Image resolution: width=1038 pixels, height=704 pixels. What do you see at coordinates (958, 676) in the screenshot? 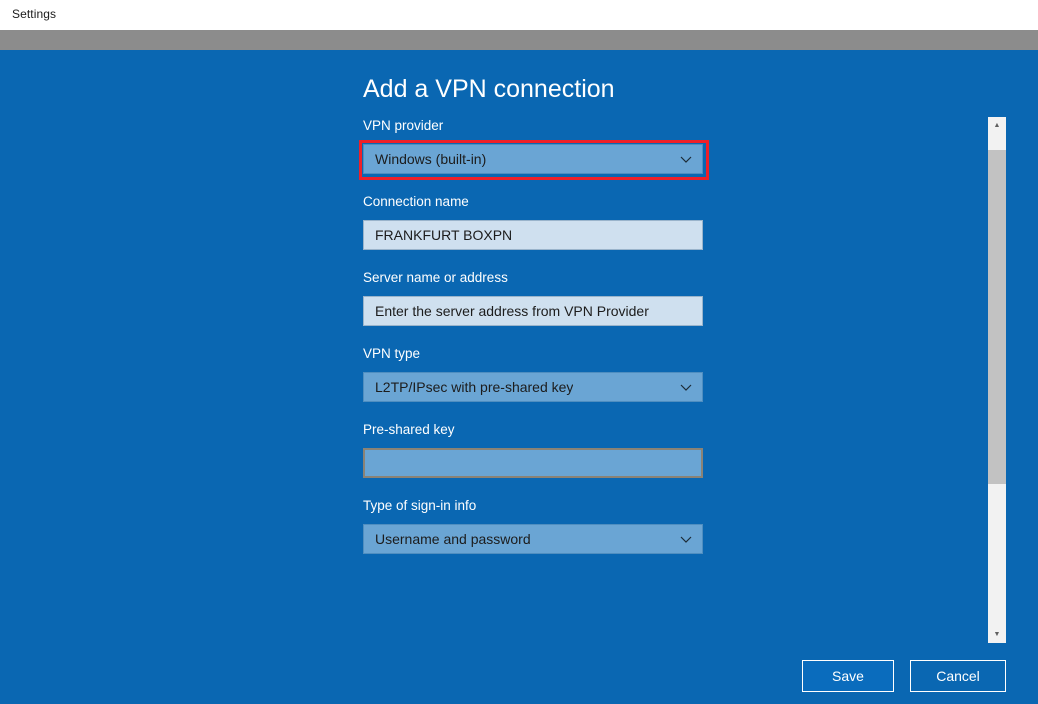
I see `cancel-button: Cancel` at bounding box center [958, 676].